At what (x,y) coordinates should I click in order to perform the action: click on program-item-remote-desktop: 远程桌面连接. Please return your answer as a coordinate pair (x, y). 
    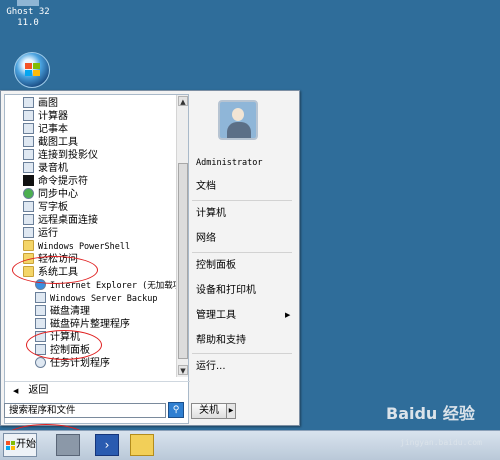
    Looking at the image, I should click on (91, 220).